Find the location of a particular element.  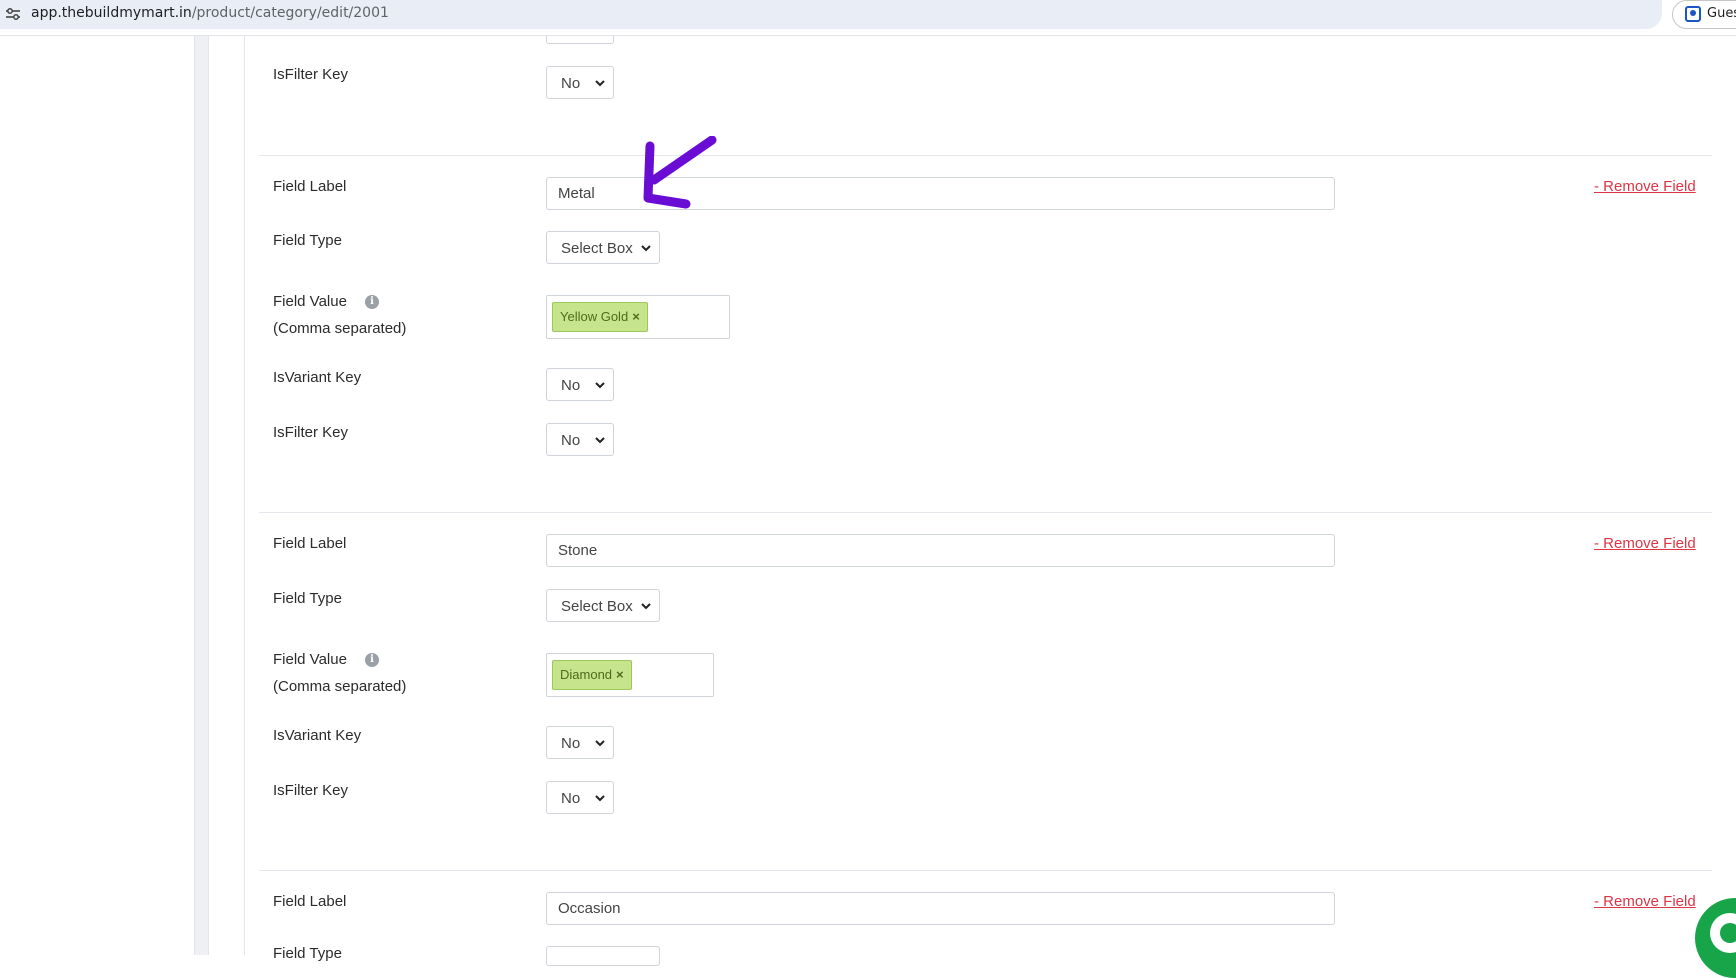

sidebar-area is located at coordinates (97, 495).